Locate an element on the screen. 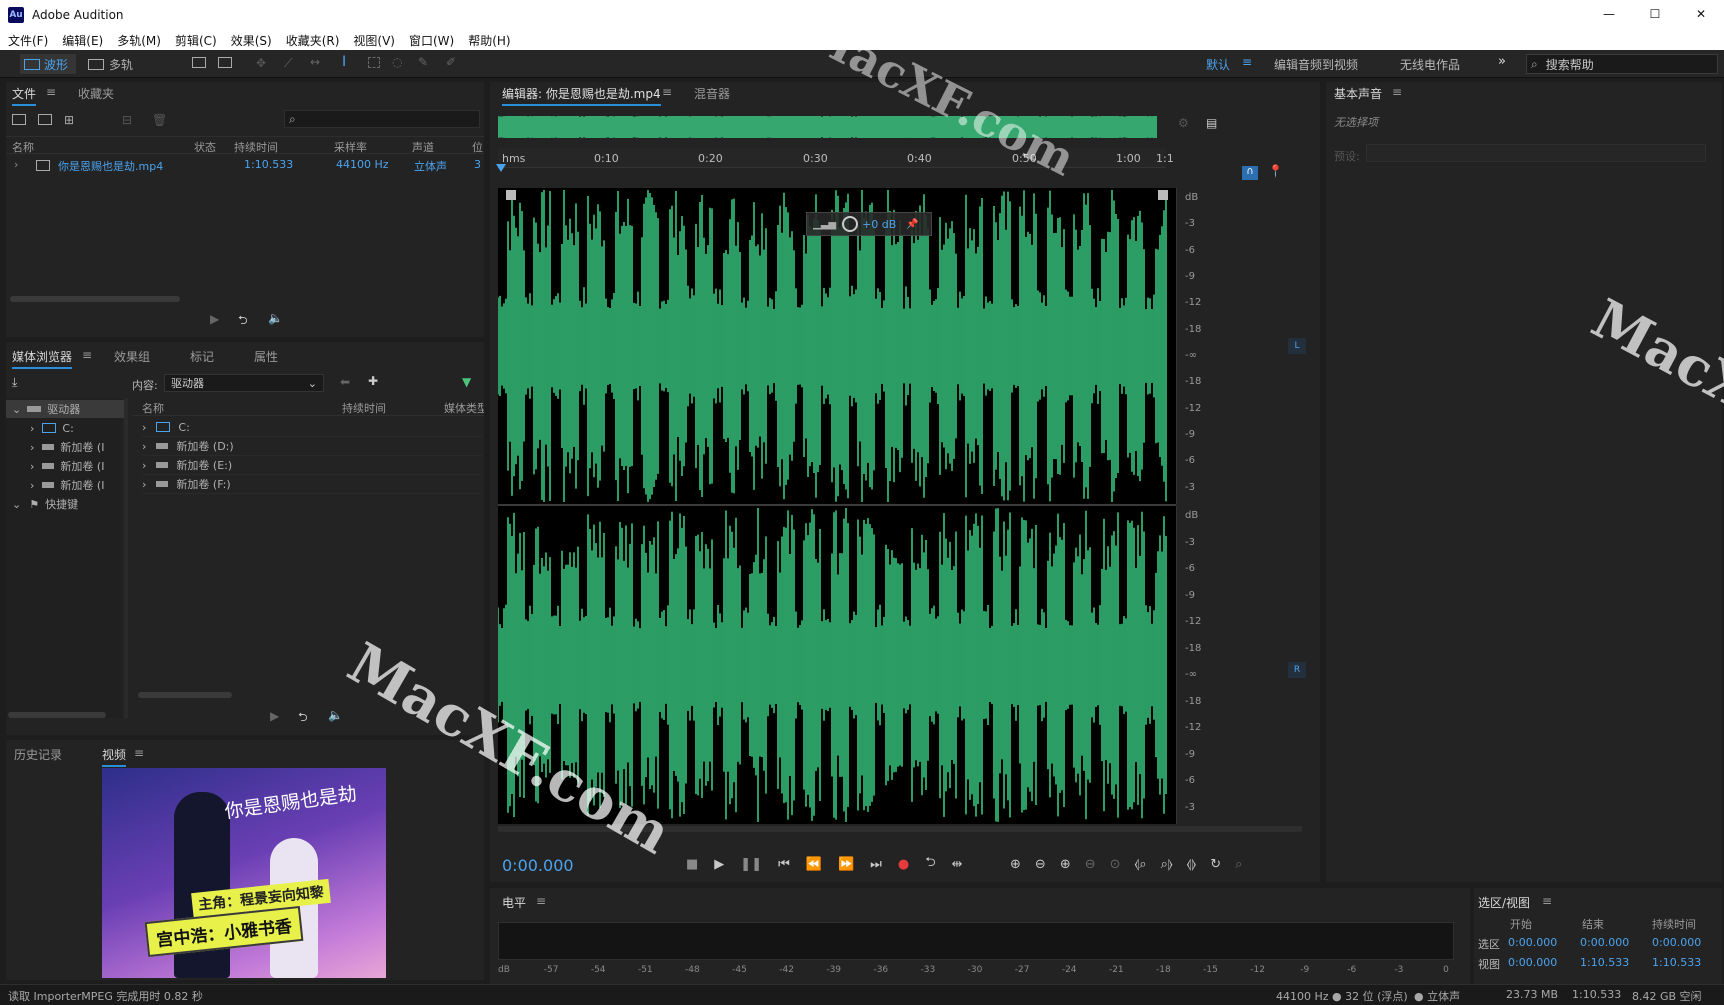 The image size is (1724, 1005). view-end-field: 1:10.533 is located at coordinates (1604, 962).